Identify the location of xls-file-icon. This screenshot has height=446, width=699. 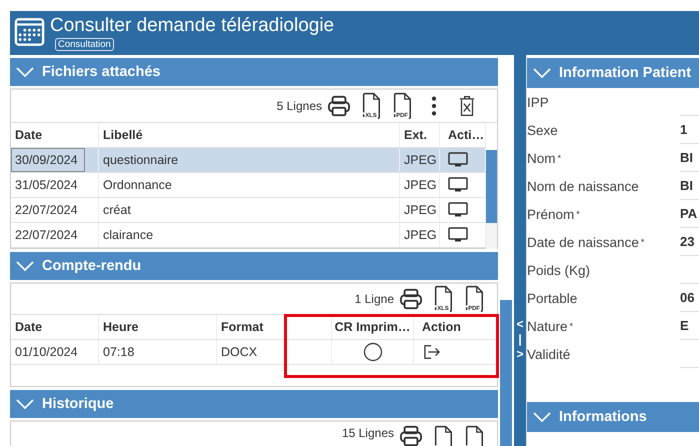
(443, 435).